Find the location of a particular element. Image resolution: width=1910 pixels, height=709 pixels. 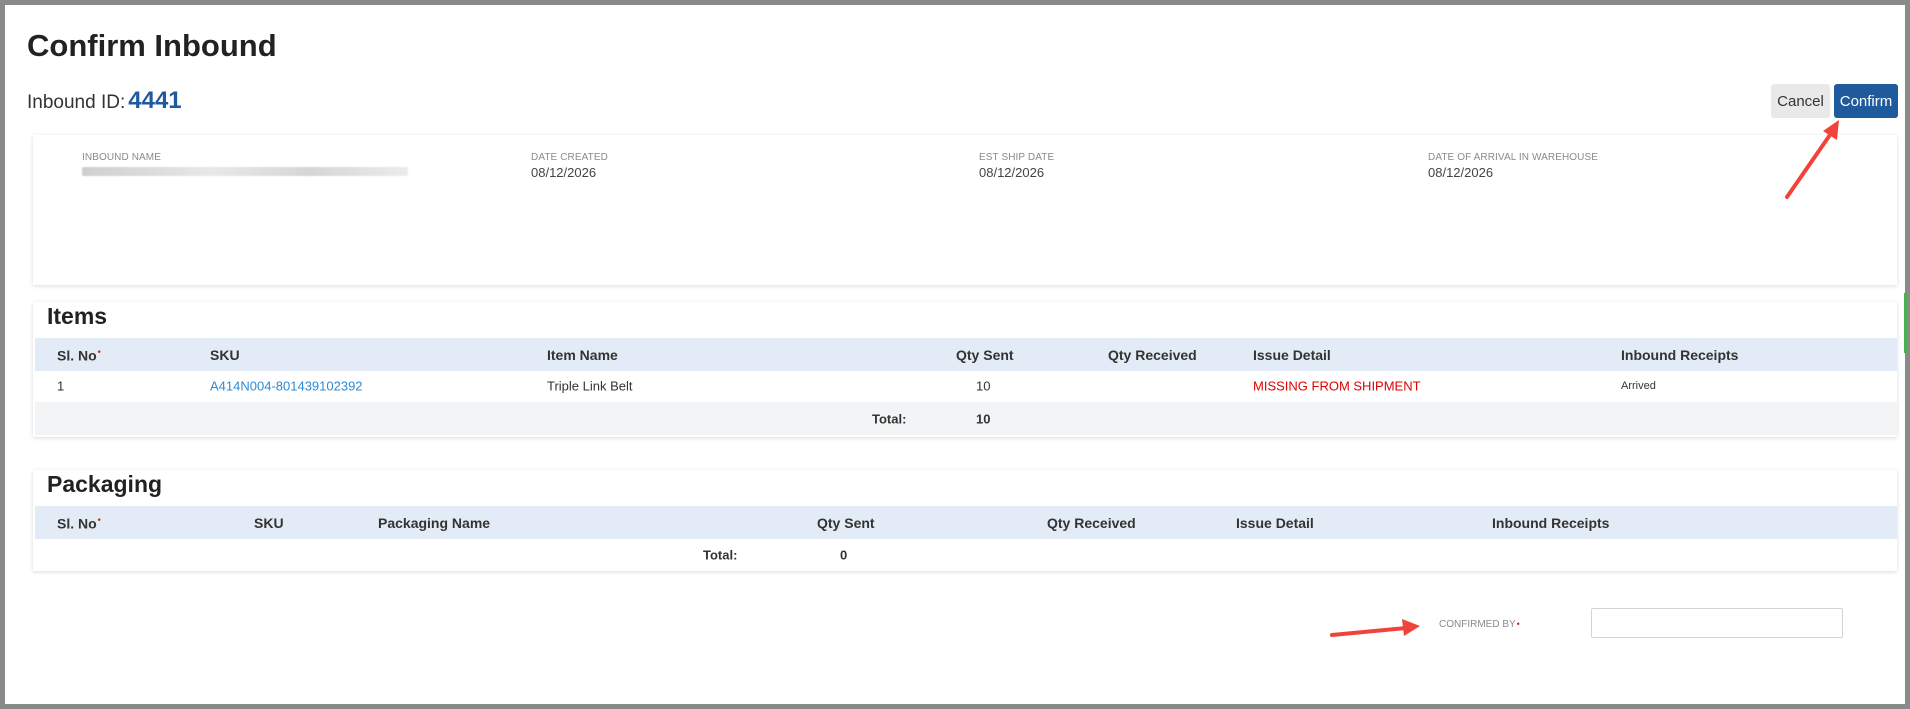

items-title: Items is located at coordinates (77, 316).